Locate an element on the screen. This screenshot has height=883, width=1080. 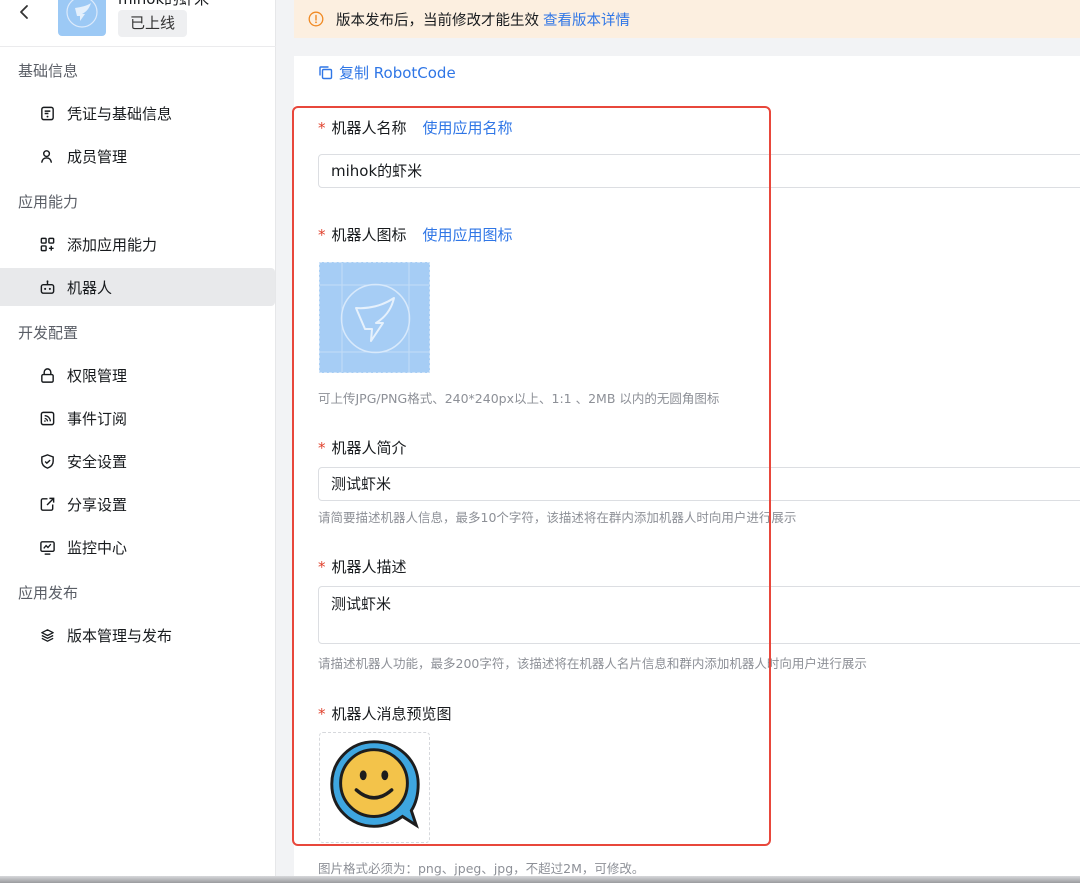
app-header: mihok的虾米 已上线 is located at coordinates (138, 23).